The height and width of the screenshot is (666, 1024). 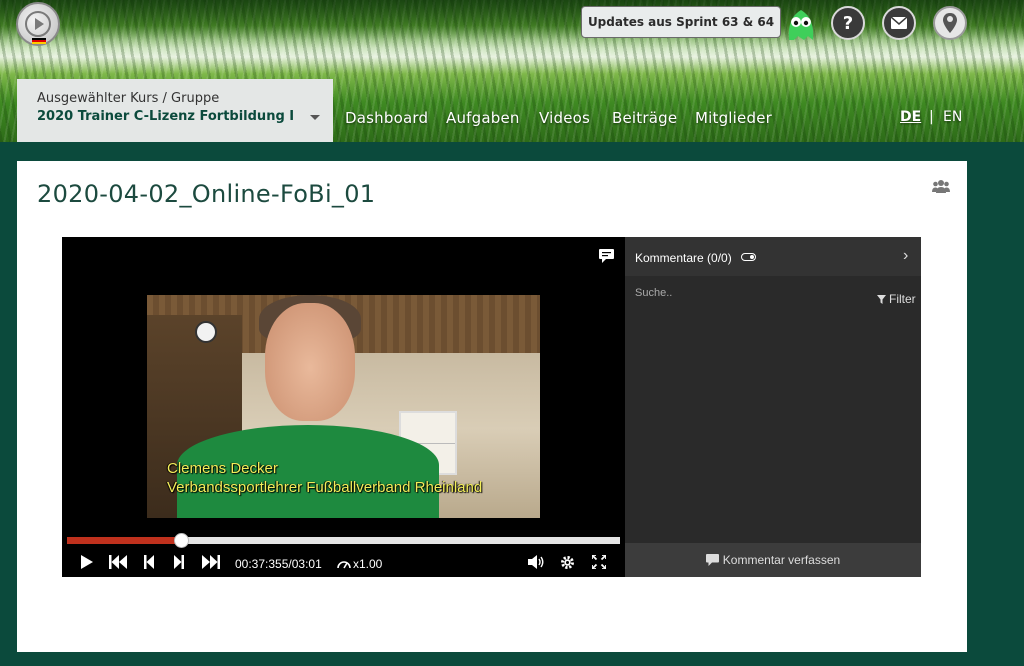 What do you see at coordinates (941, 186) in the screenshot?
I see `group-icon` at bounding box center [941, 186].